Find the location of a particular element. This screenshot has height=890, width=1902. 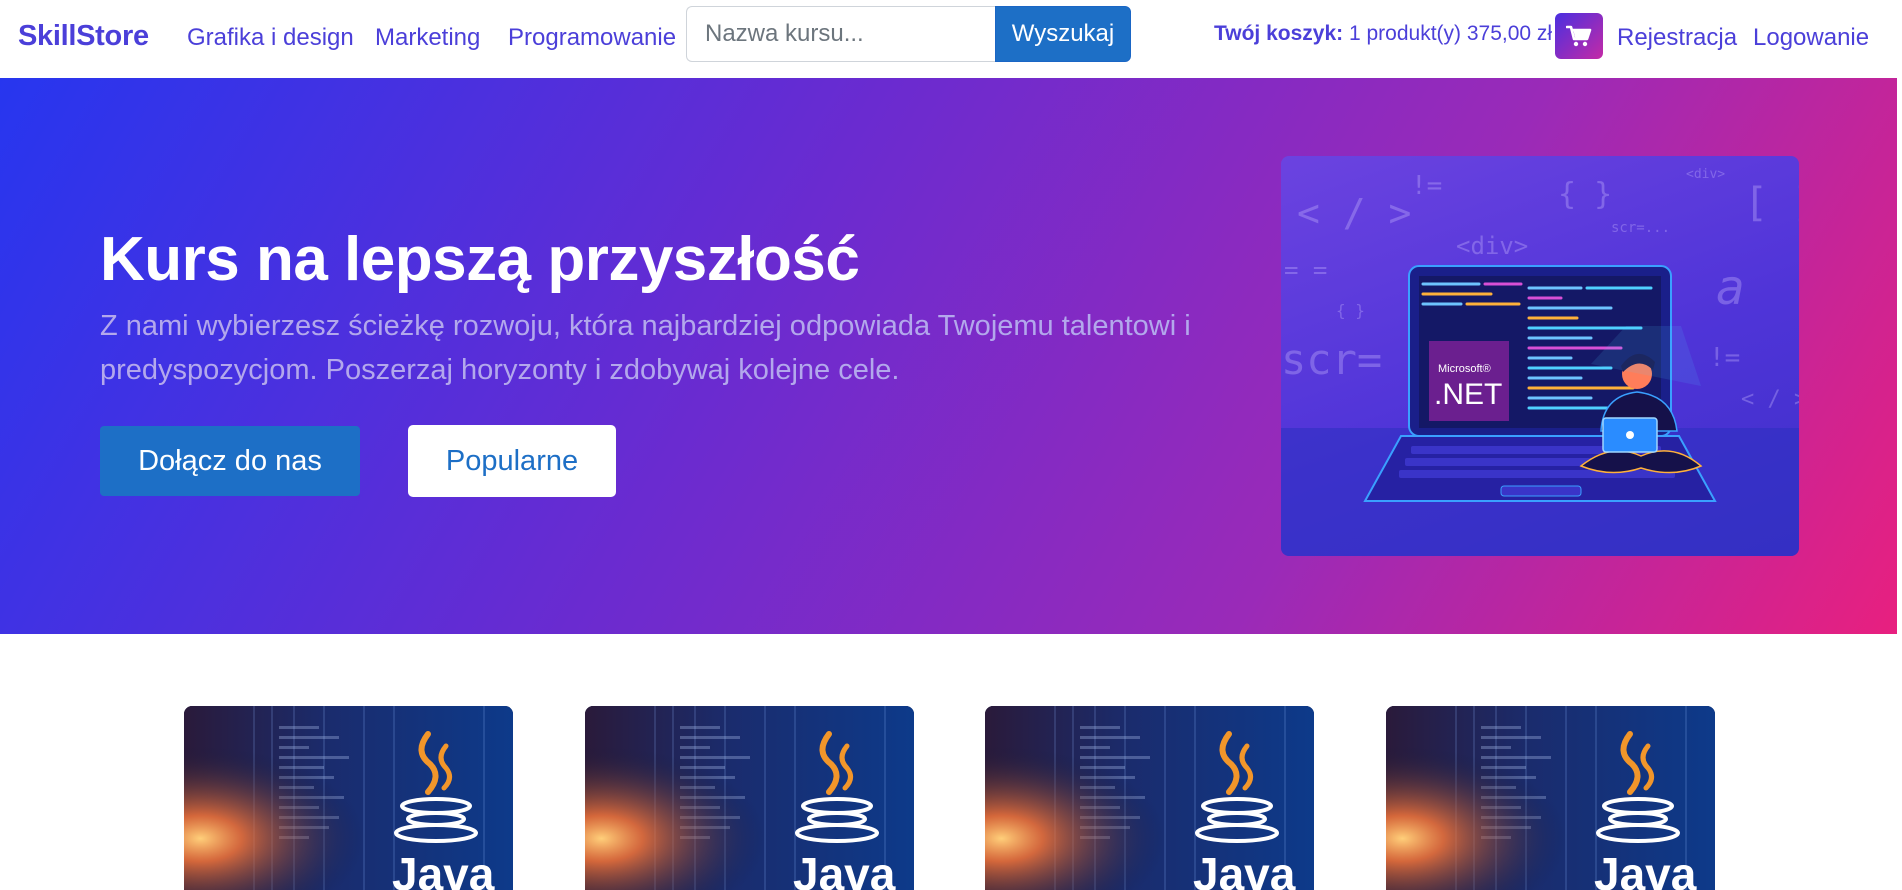

search-button: Wyszukaj is located at coordinates (1063, 34).